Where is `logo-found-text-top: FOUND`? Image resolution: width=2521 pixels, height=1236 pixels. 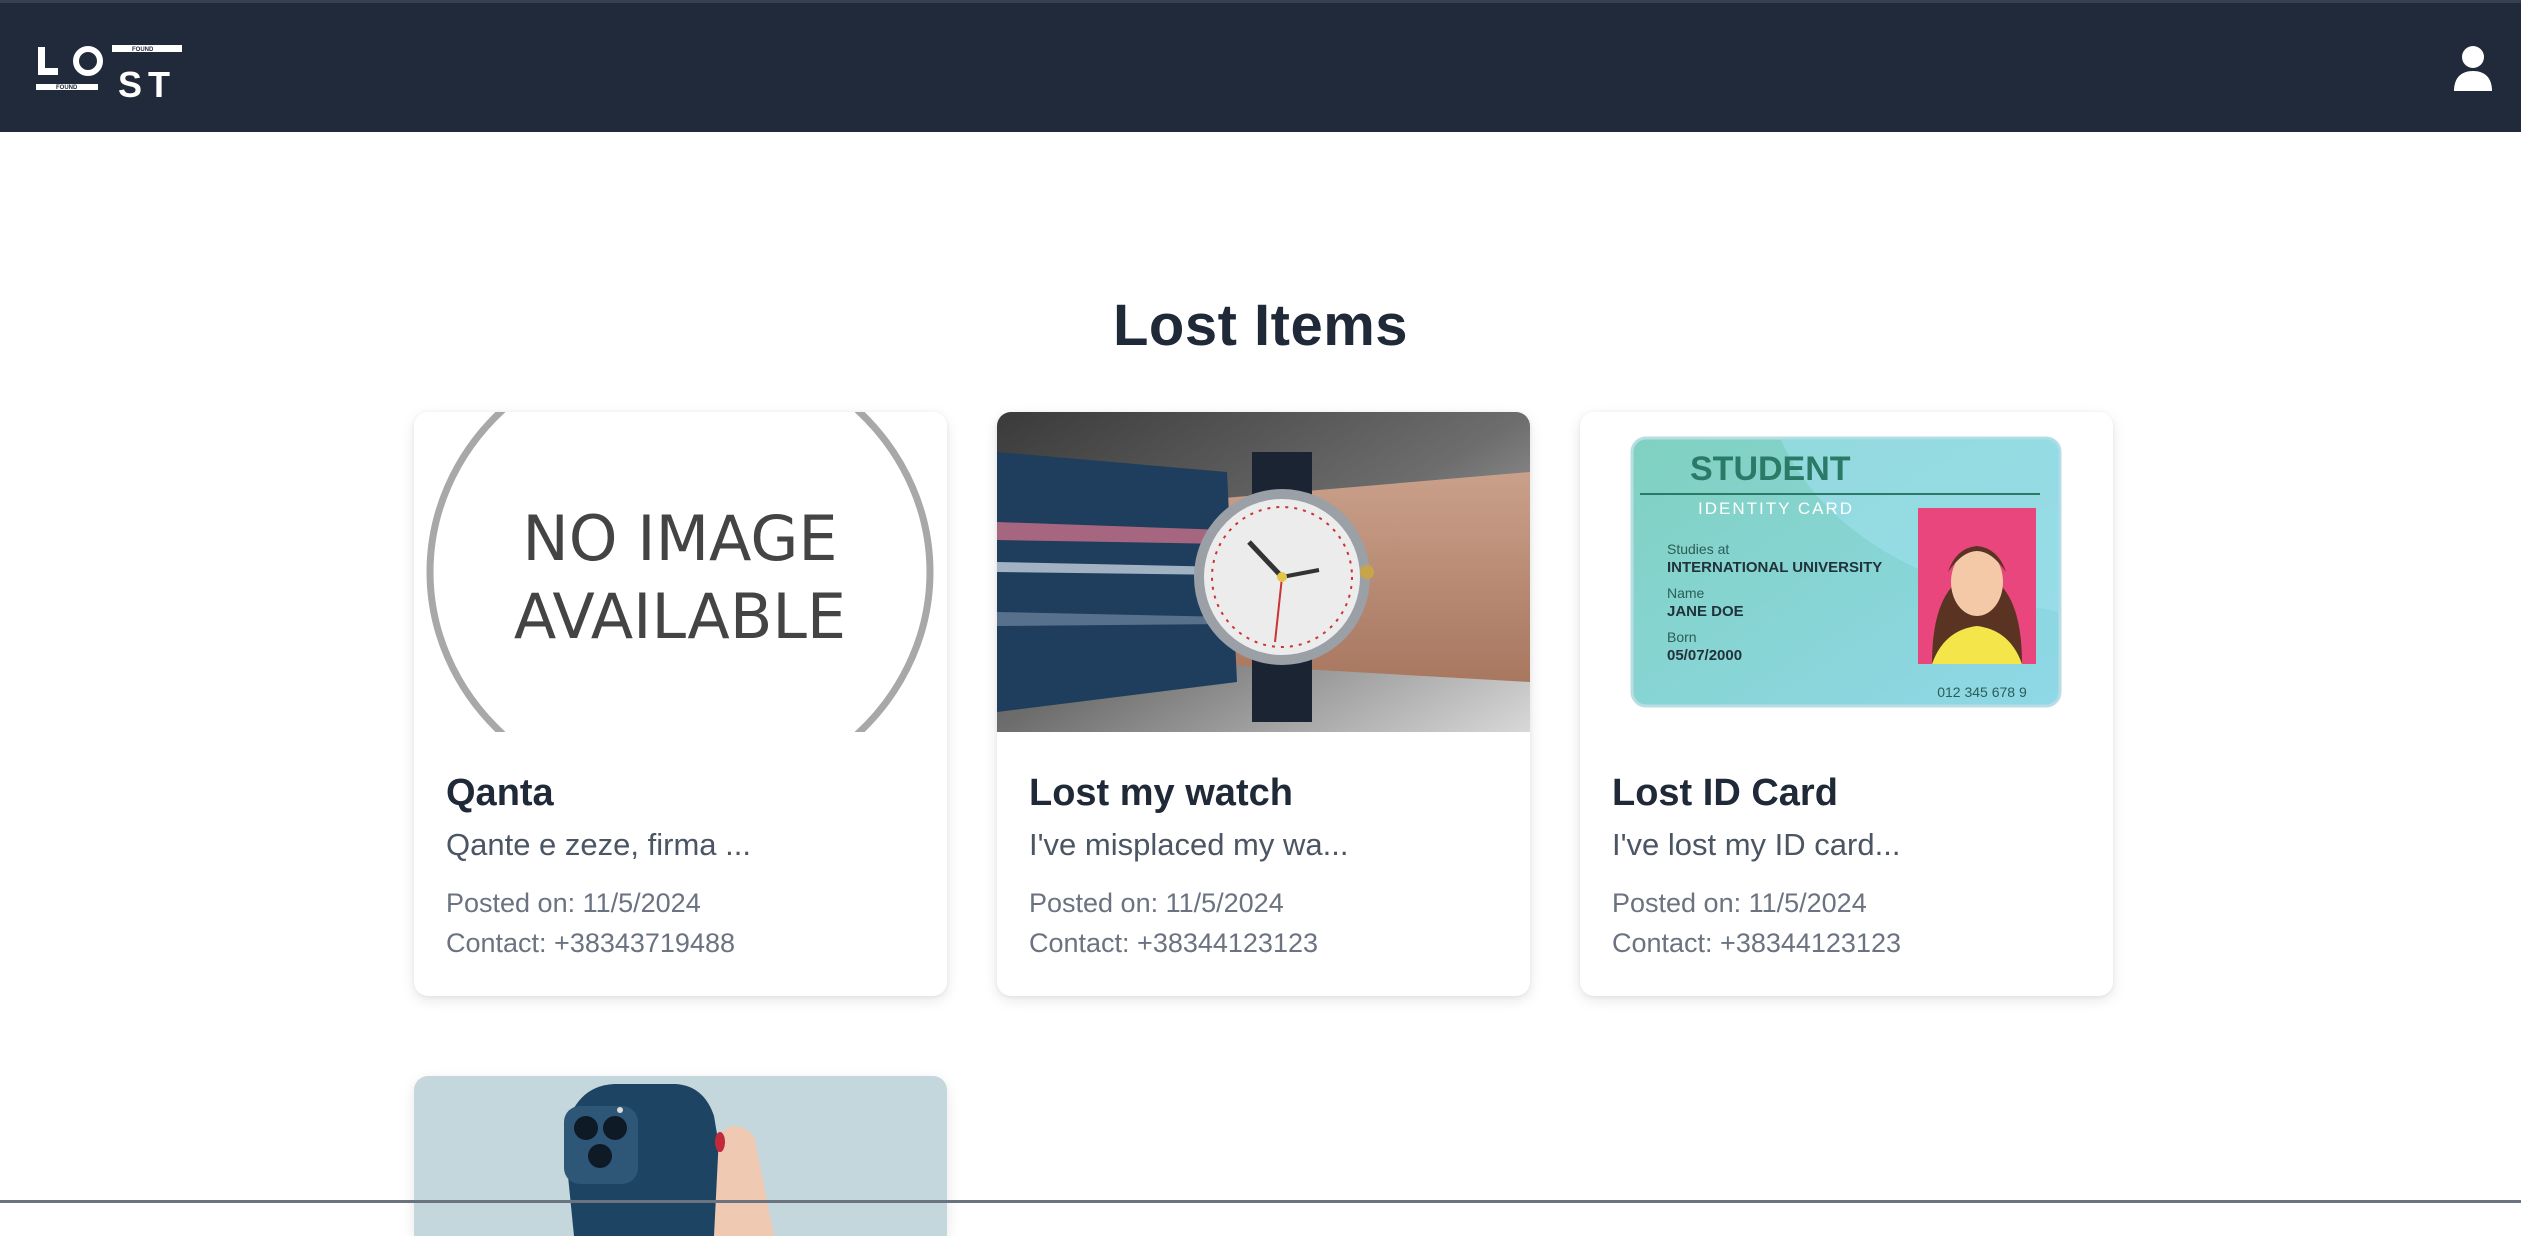 logo-found-text-top: FOUND is located at coordinates (143, 50).